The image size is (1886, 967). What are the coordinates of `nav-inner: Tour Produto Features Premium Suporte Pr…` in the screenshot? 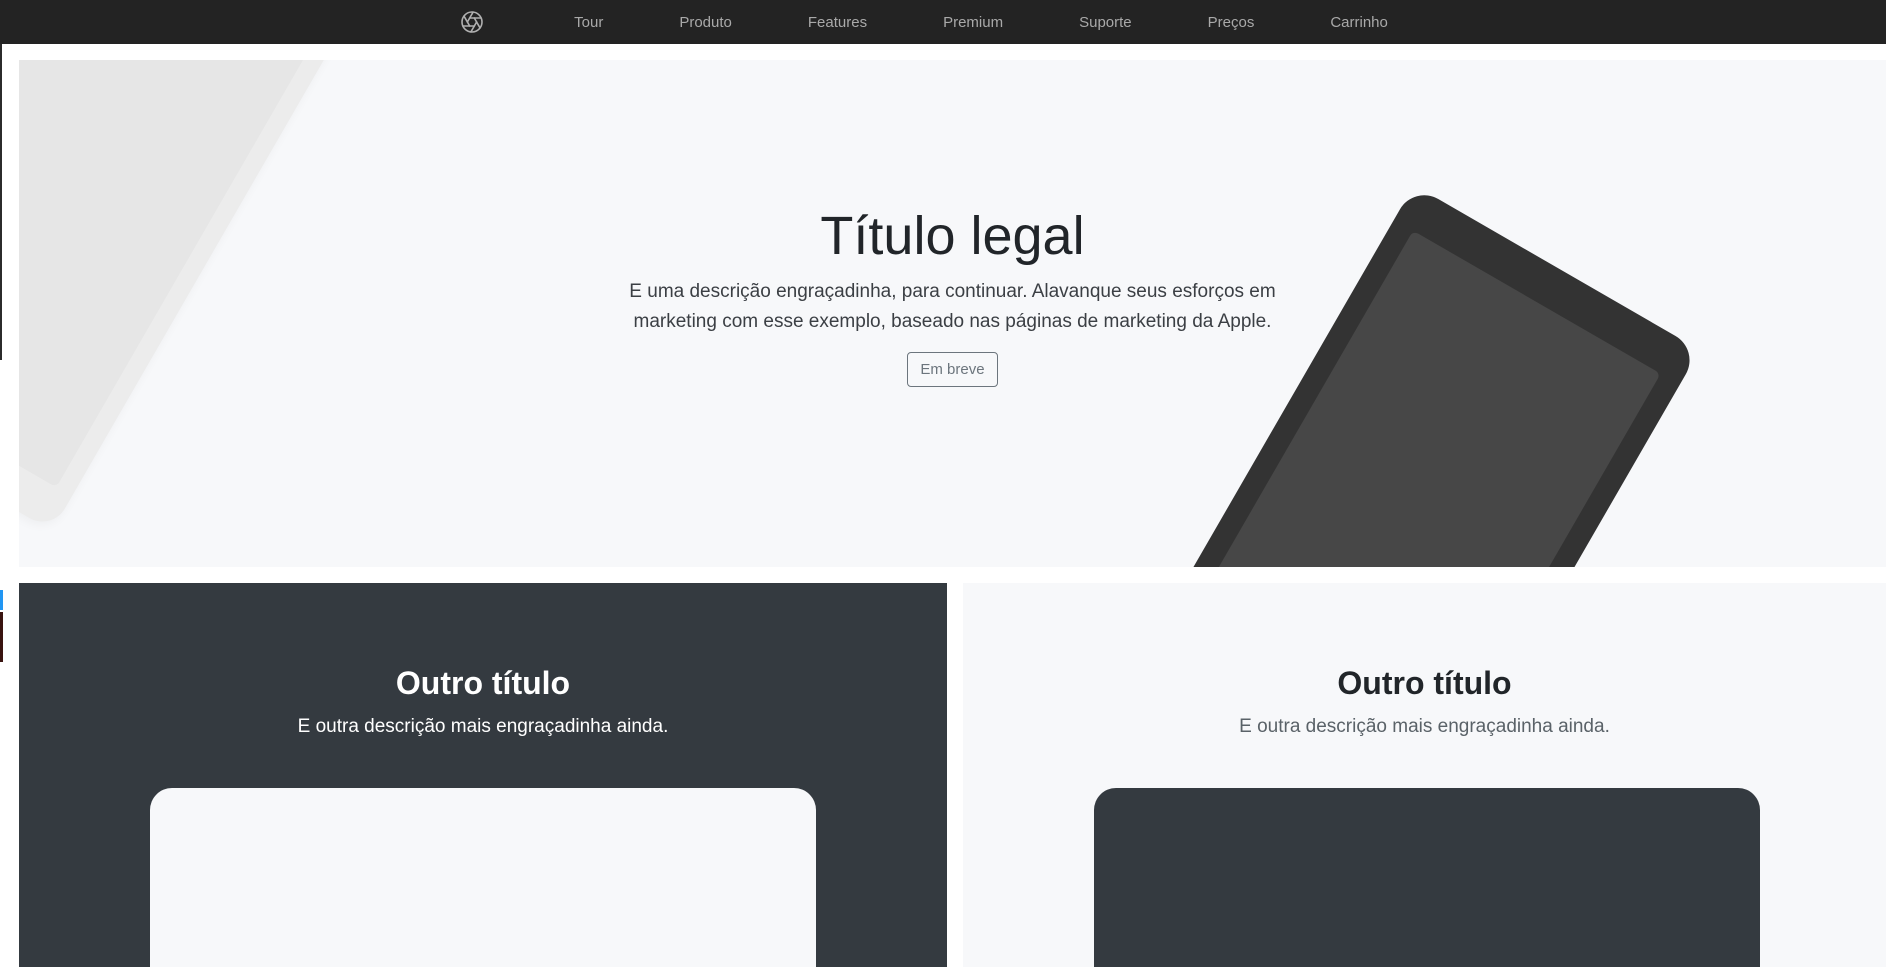 It's located at (943, 22).